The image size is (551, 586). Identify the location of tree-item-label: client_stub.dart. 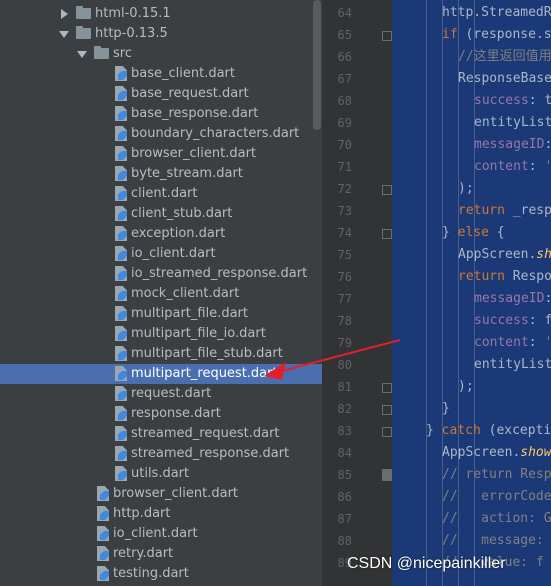
(182, 213).